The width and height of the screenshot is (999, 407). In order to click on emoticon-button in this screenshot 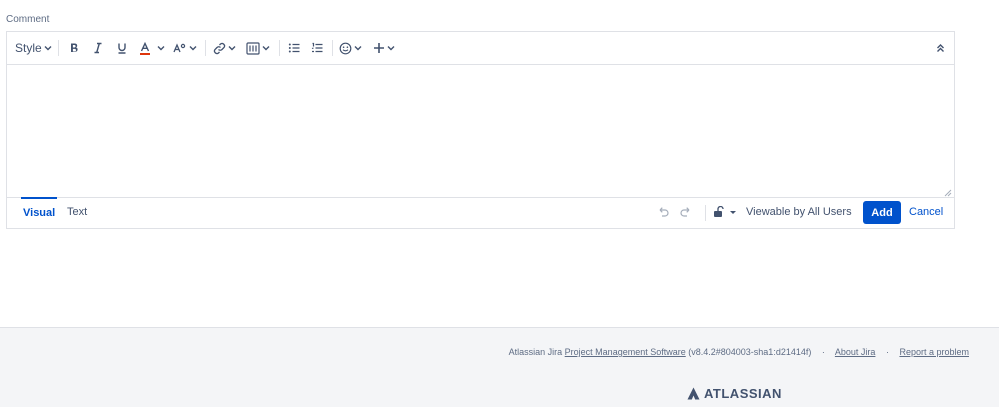, I will do `click(350, 48)`.